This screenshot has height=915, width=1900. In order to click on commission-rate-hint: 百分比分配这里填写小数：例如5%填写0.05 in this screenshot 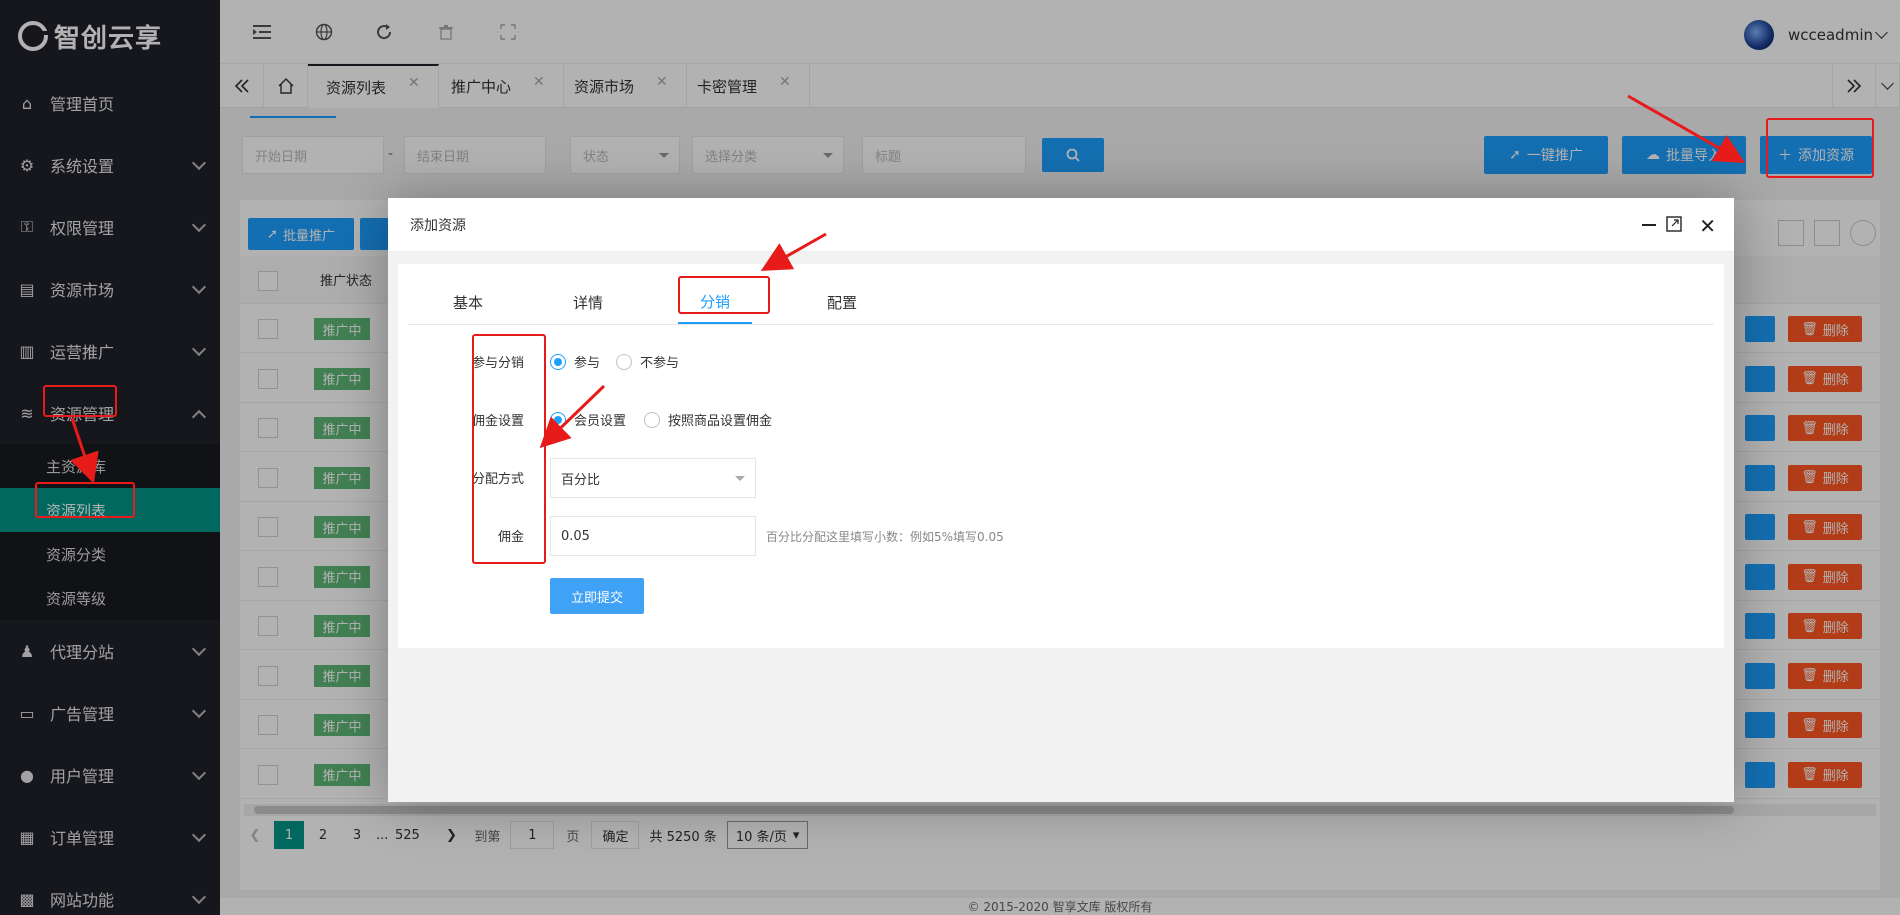, I will do `click(885, 537)`.